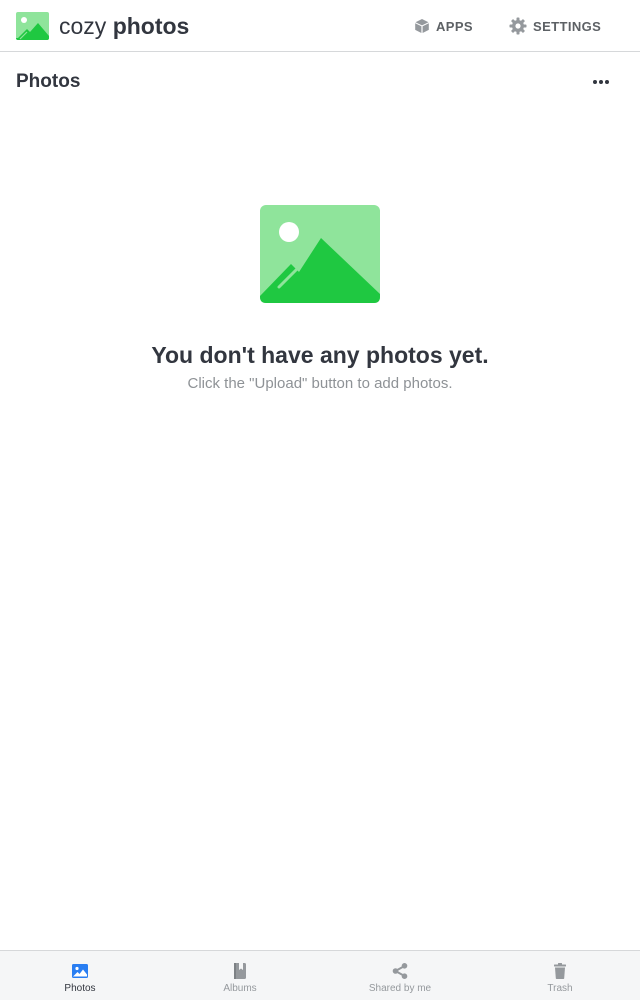 The width and height of the screenshot is (640, 1000). What do you see at coordinates (83, 26) in the screenshot?
I see `app-name-light: cozy` at bounding box center [83, 26].